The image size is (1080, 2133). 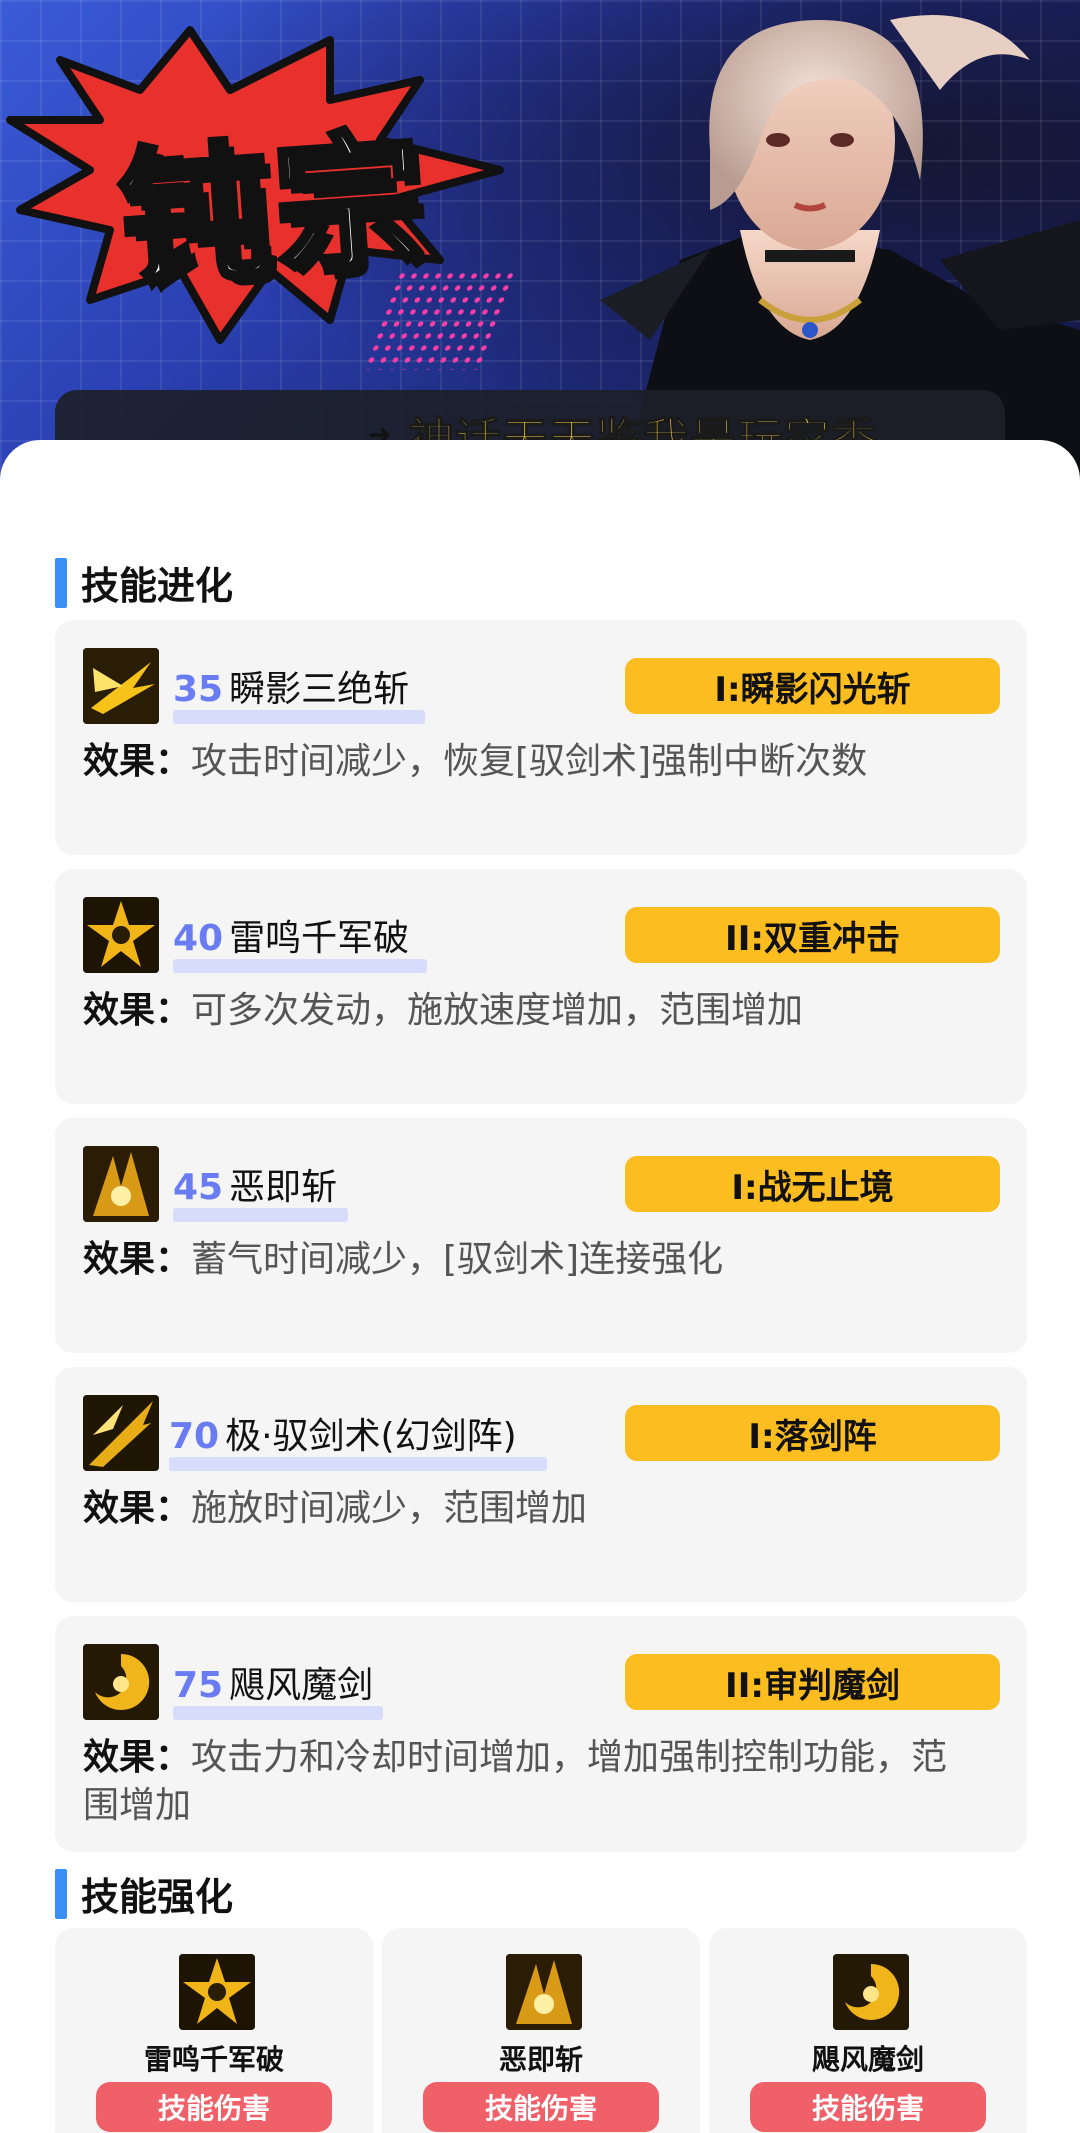 I want to click on evolution-badge: I:瞬影闪光斩, so click(x=812, y=686).